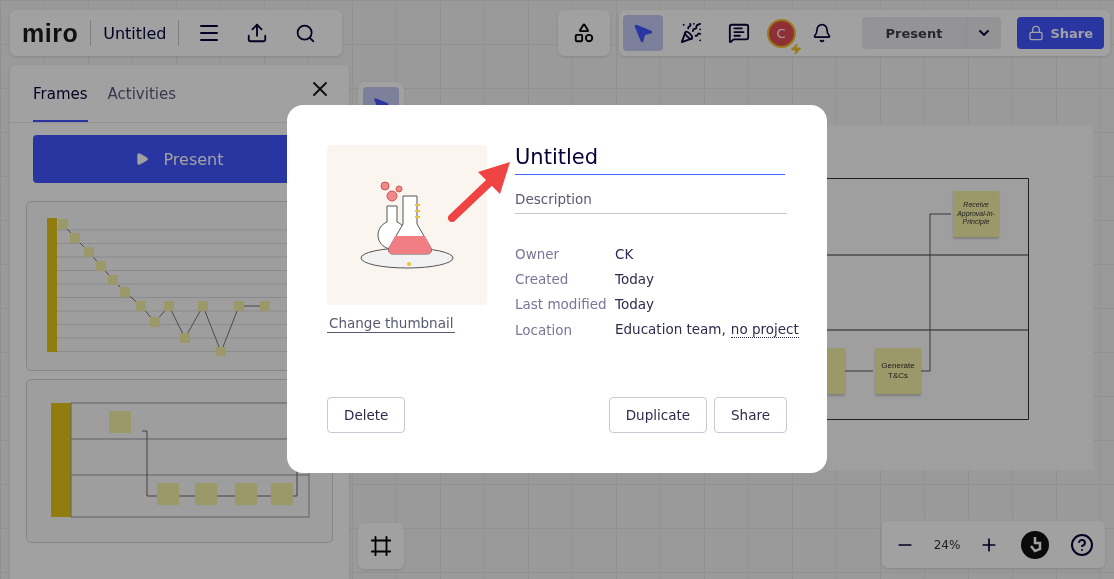 The height and width of the screenshot is (579, 1114). What do you see at coordinates (135, 33) in the screenshot?
I see `board-title: Untitled` at bounding box center [135, 33].